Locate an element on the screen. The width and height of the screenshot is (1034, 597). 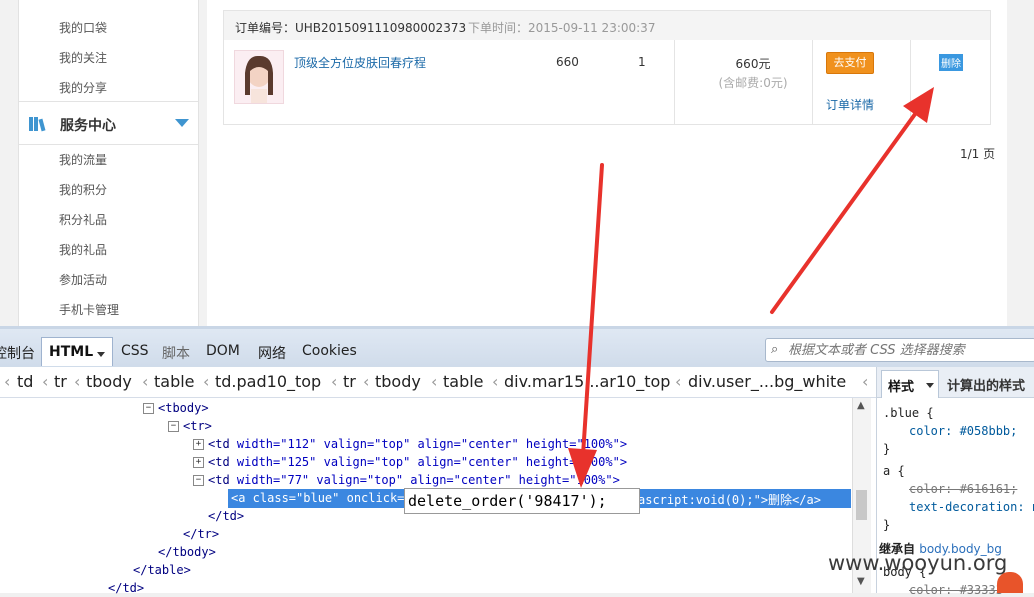
devtools-search-input is located at coordinates (910, 350).